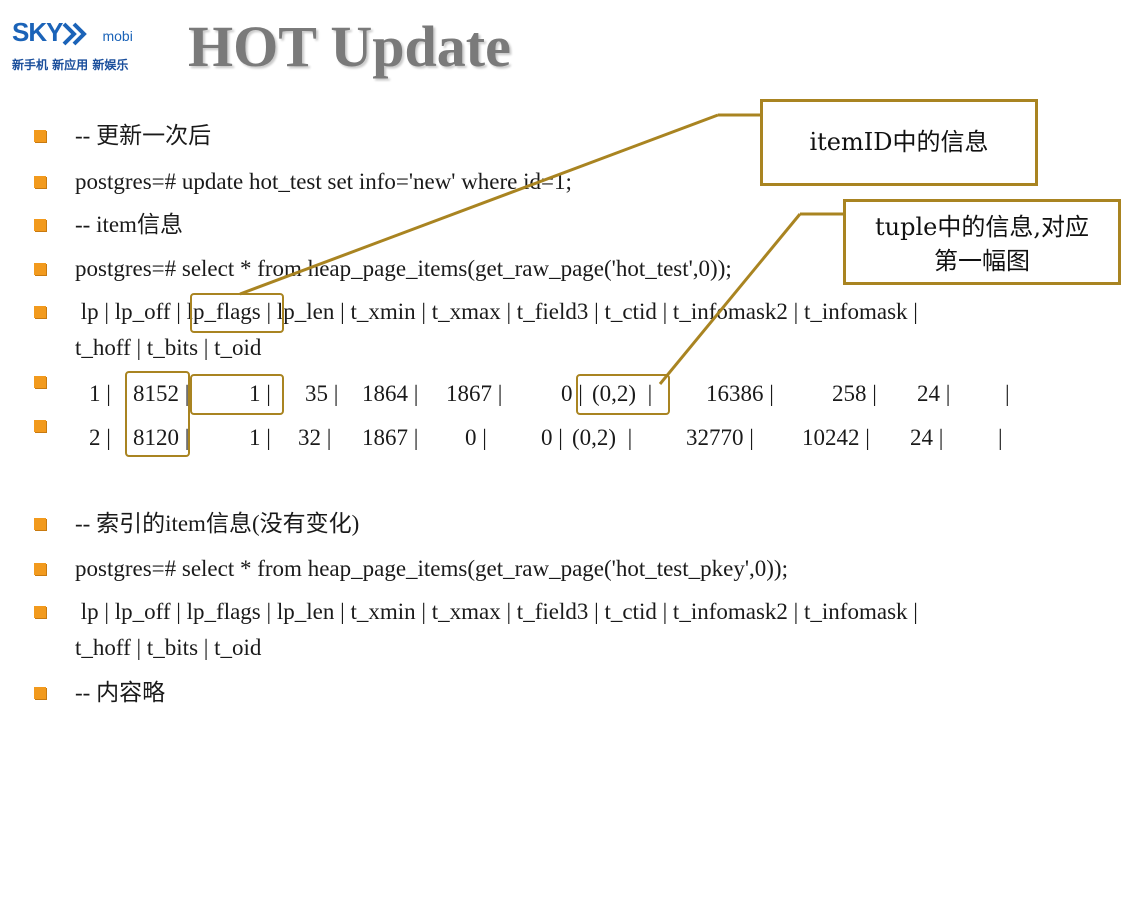 The height and width of the screenshot is (924, 1135). What do you see at coordinates (237, 313) in the screenshot?
I see `lp-flags-highlight` at bounding box center [237, 313].